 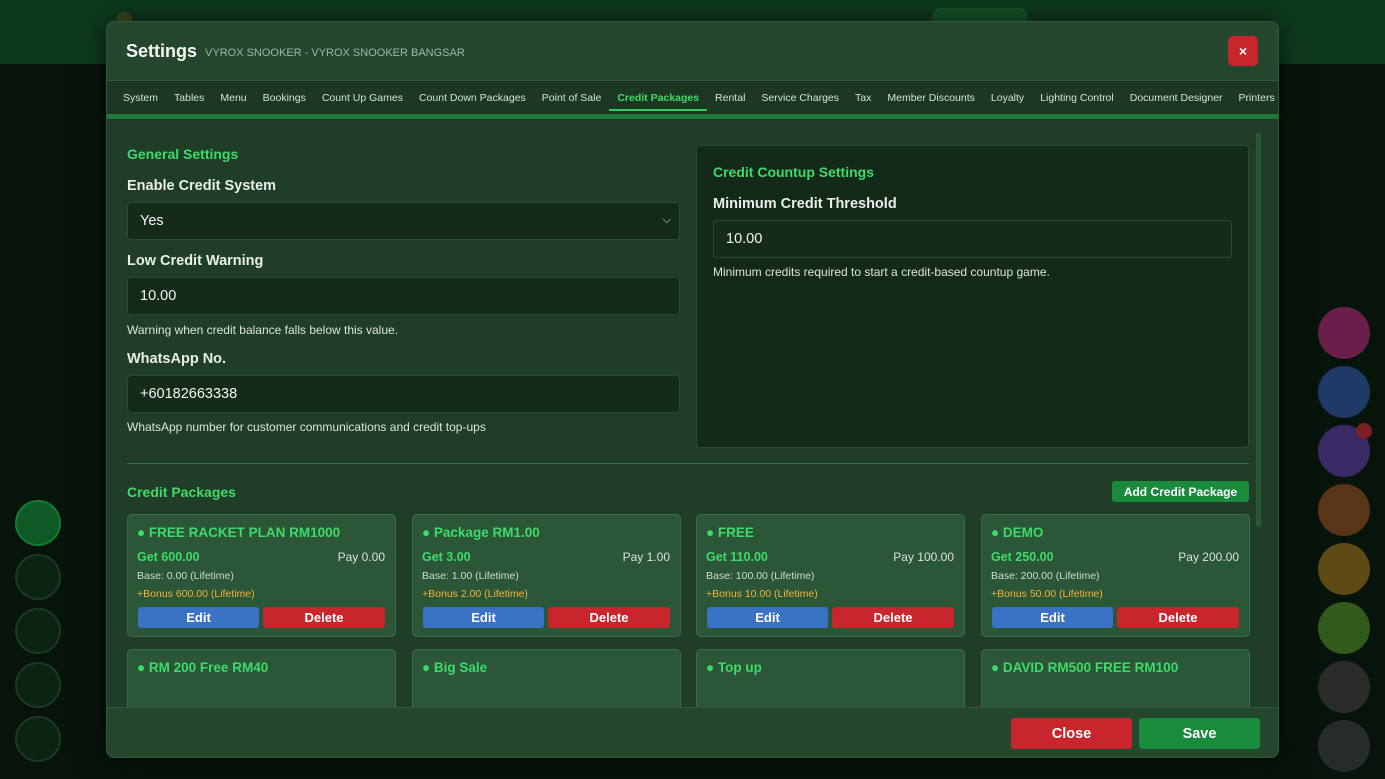 I want to click on whatsapp-value: +60182663338, so click(x=189, y=394).